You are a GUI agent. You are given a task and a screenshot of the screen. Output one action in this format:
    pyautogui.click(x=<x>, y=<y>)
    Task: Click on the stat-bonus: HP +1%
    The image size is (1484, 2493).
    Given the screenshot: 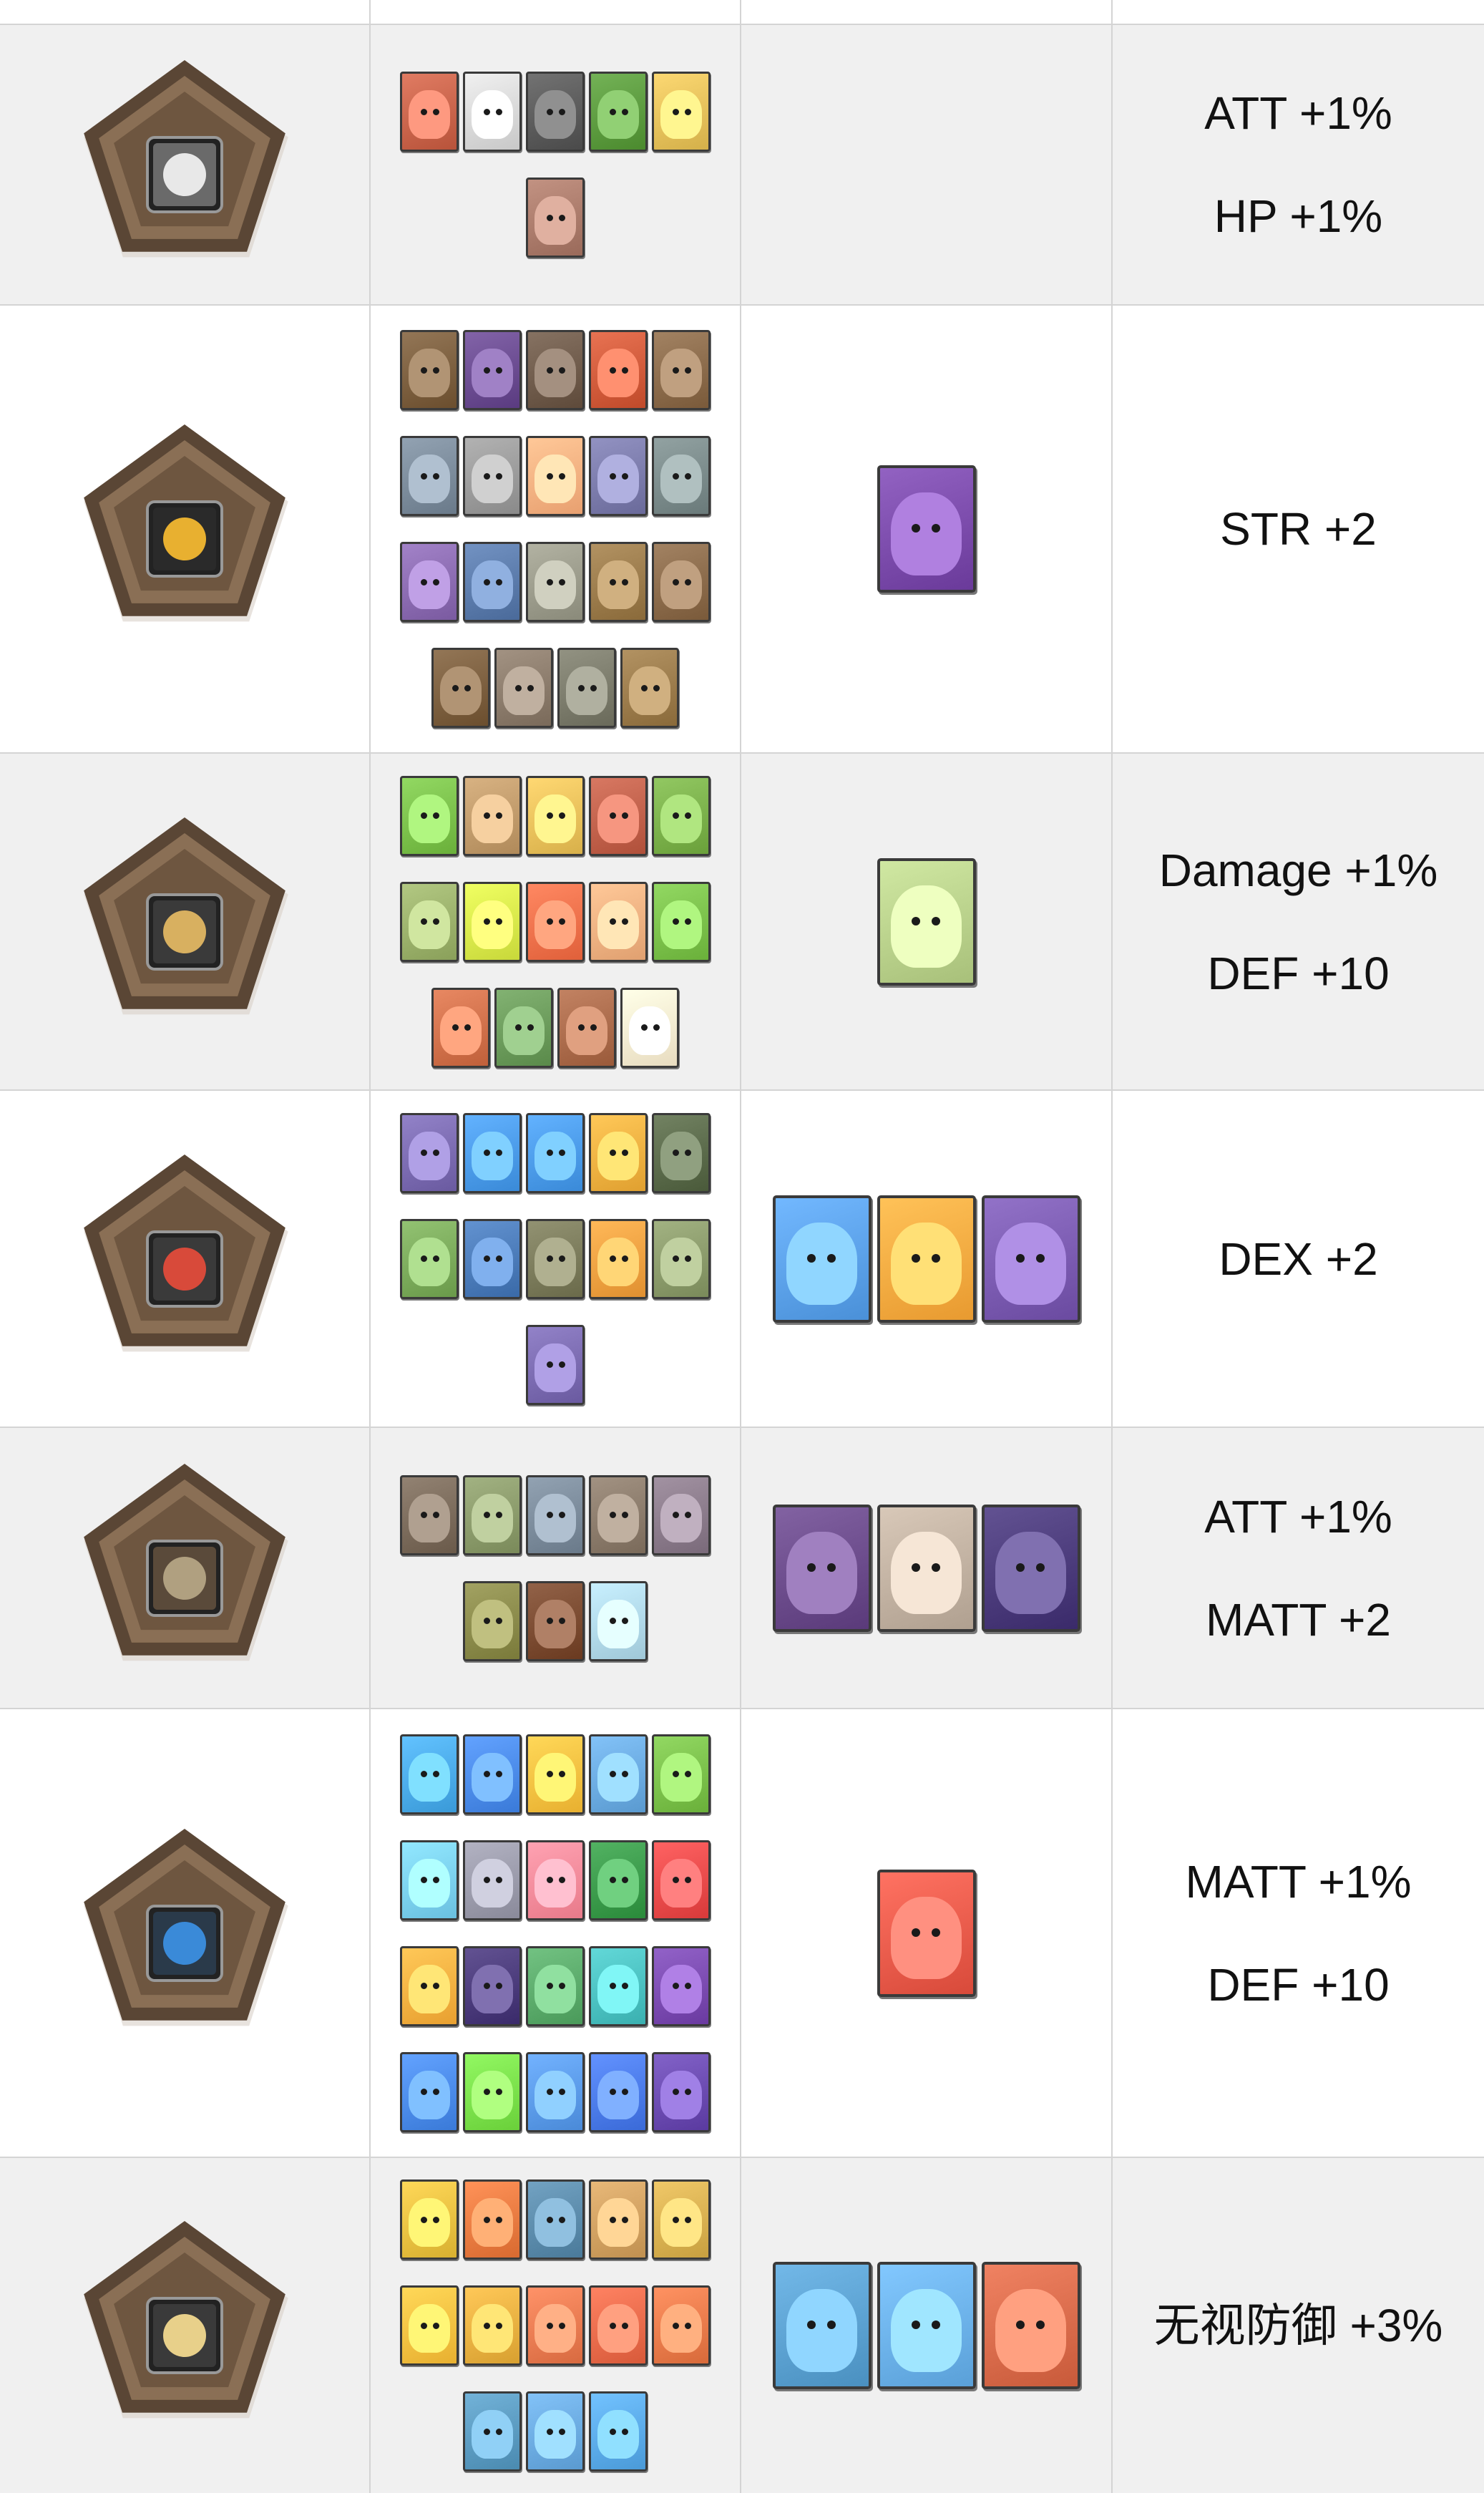 What is the action you would take?
    pyautogui.click(x=1298, y=216)
    